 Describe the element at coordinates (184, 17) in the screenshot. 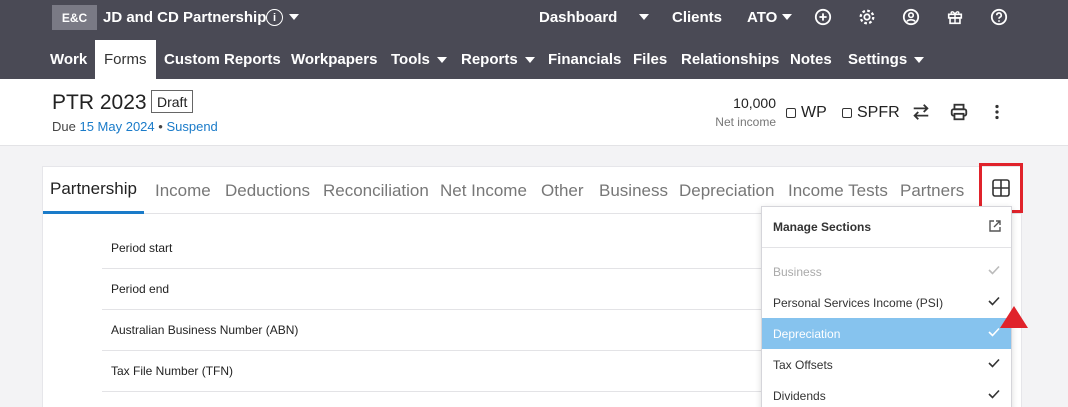

I see `client-name: JD and CD Partnership` at that location.